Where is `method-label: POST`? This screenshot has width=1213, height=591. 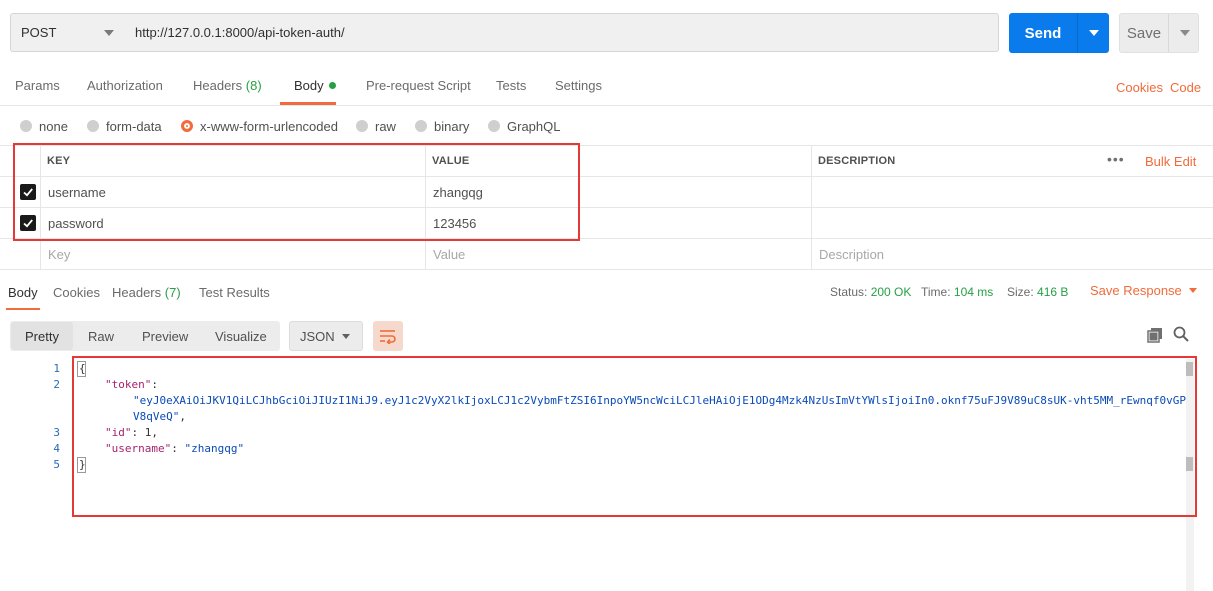
method-label: POST is located at coordinates (39, 32).